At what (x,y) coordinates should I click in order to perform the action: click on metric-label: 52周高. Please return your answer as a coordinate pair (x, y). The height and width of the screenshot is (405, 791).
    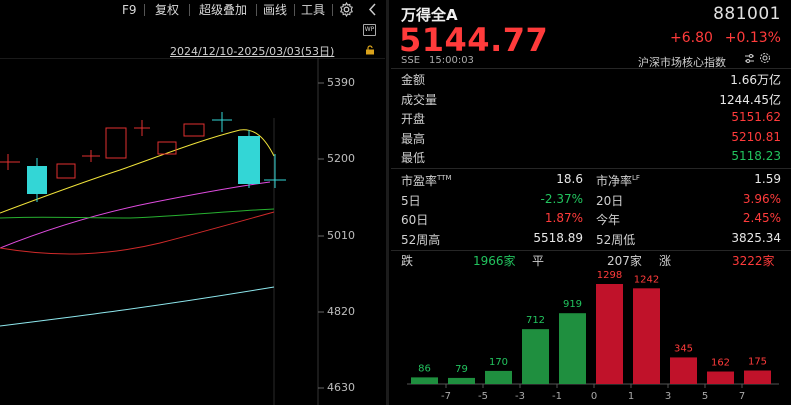
    Looking at the image, I should click on (421, 239).